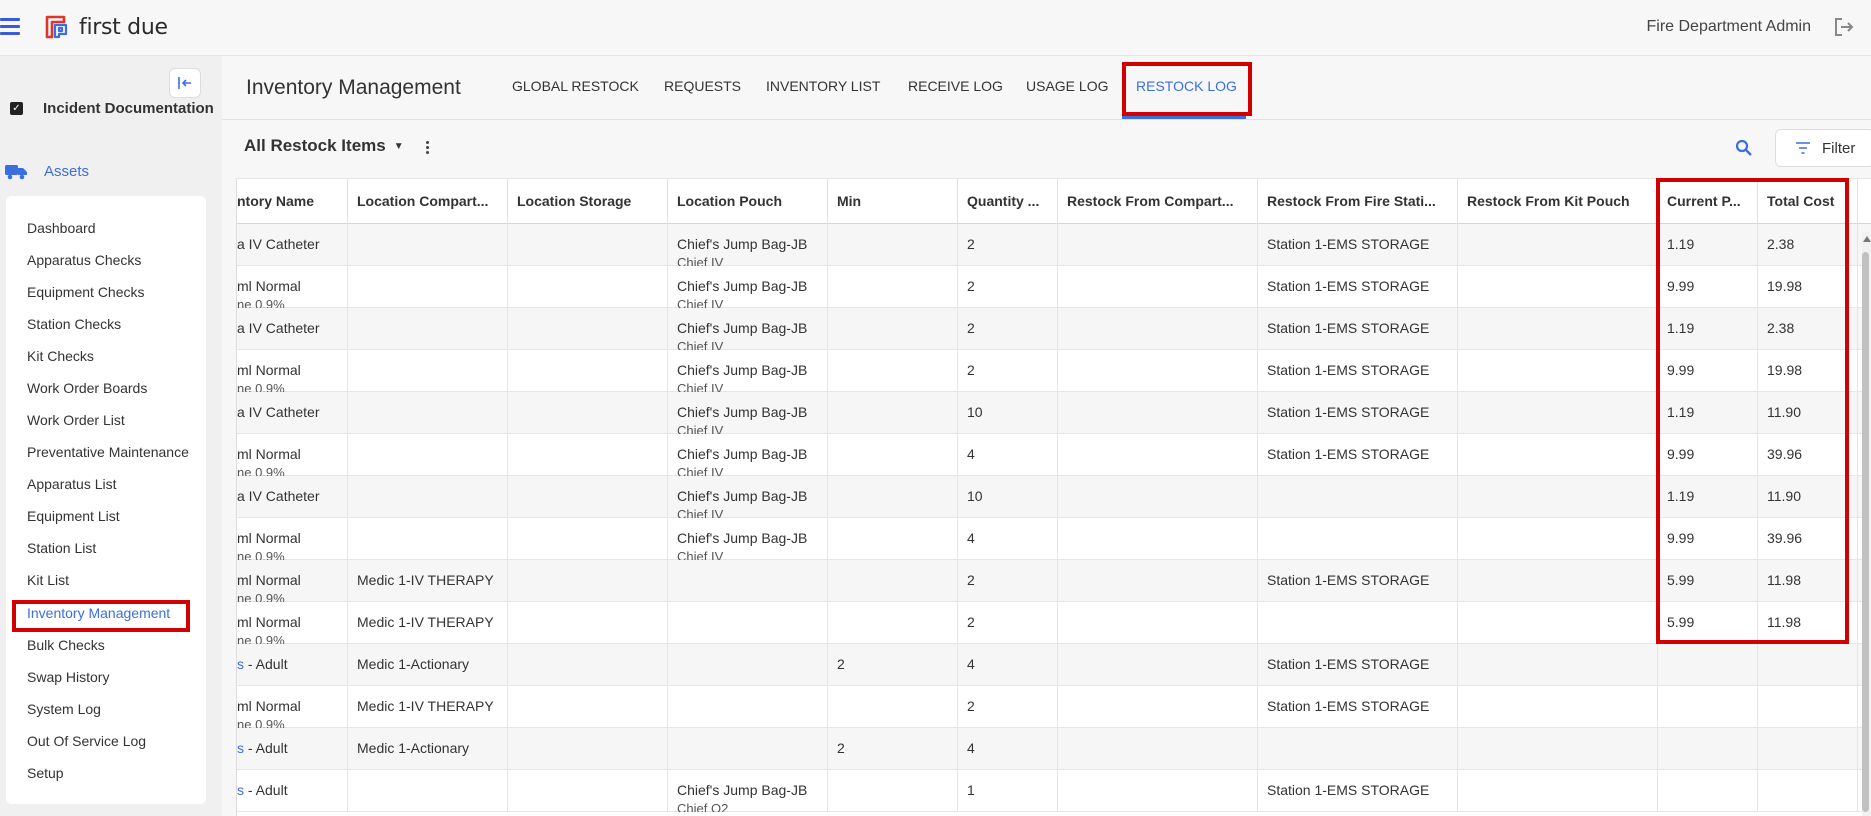 The image size is (1871, 816). What do you see at coordinates (971, 664) in the screenshot?
I see `cell-text: 4` at bounding box center [971, 664].